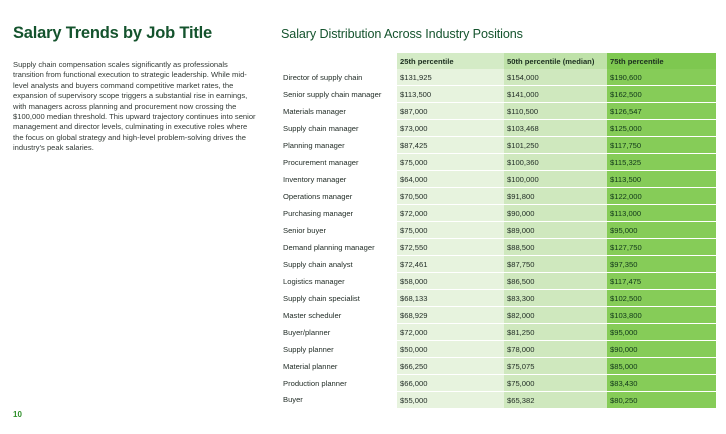 The width and height of the screenshot is (726, 434). I want to click on job-title-cell: Senior buyer, so click(305, 230).